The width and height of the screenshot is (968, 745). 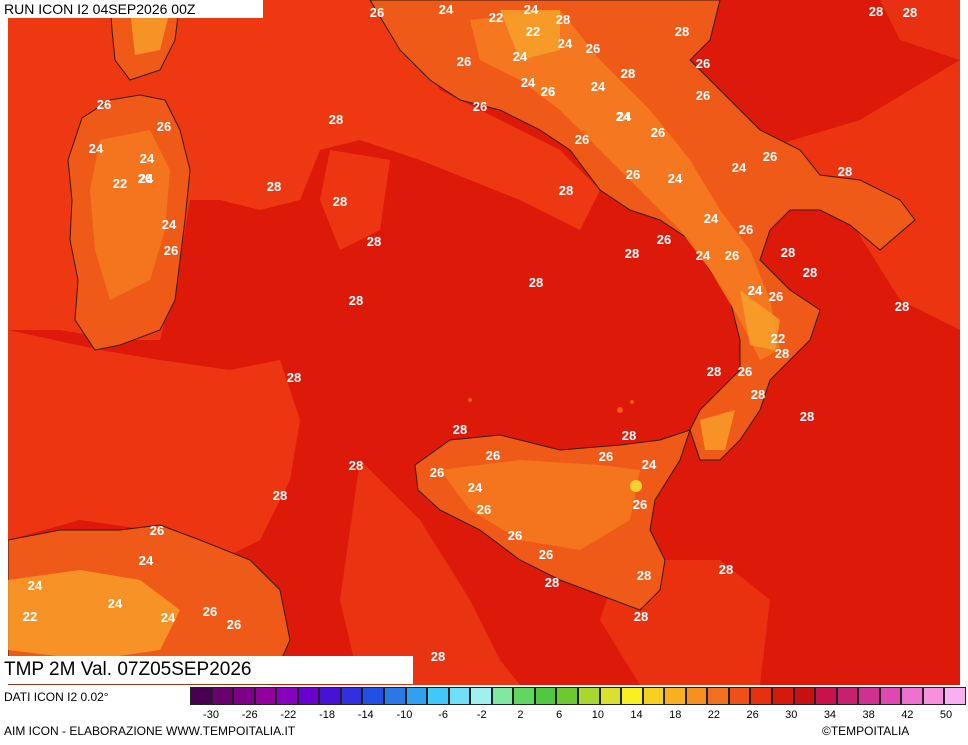 I want to click on legend-tick-label: 14, so click(x=636, y=715).